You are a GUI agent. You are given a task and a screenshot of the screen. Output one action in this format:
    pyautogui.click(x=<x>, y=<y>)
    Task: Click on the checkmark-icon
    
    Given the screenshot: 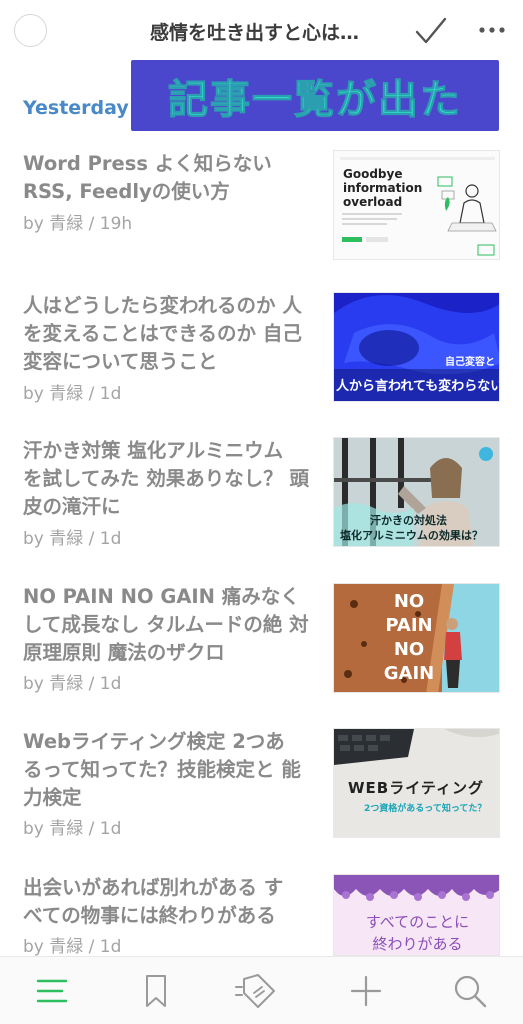 What is the action you would take?
    pyautogui.click(x=431, y=31)
    